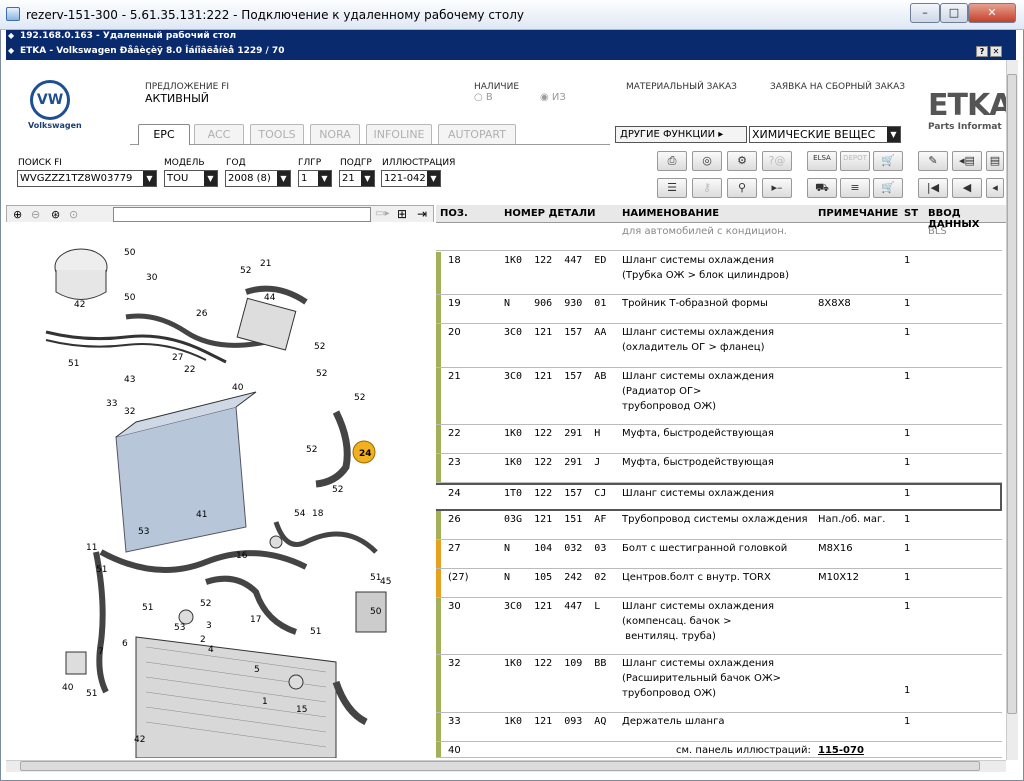  Describe the element at coordinates (500, 766) in the screenshot. I see `horizontal-scroll-thumb` at that location.